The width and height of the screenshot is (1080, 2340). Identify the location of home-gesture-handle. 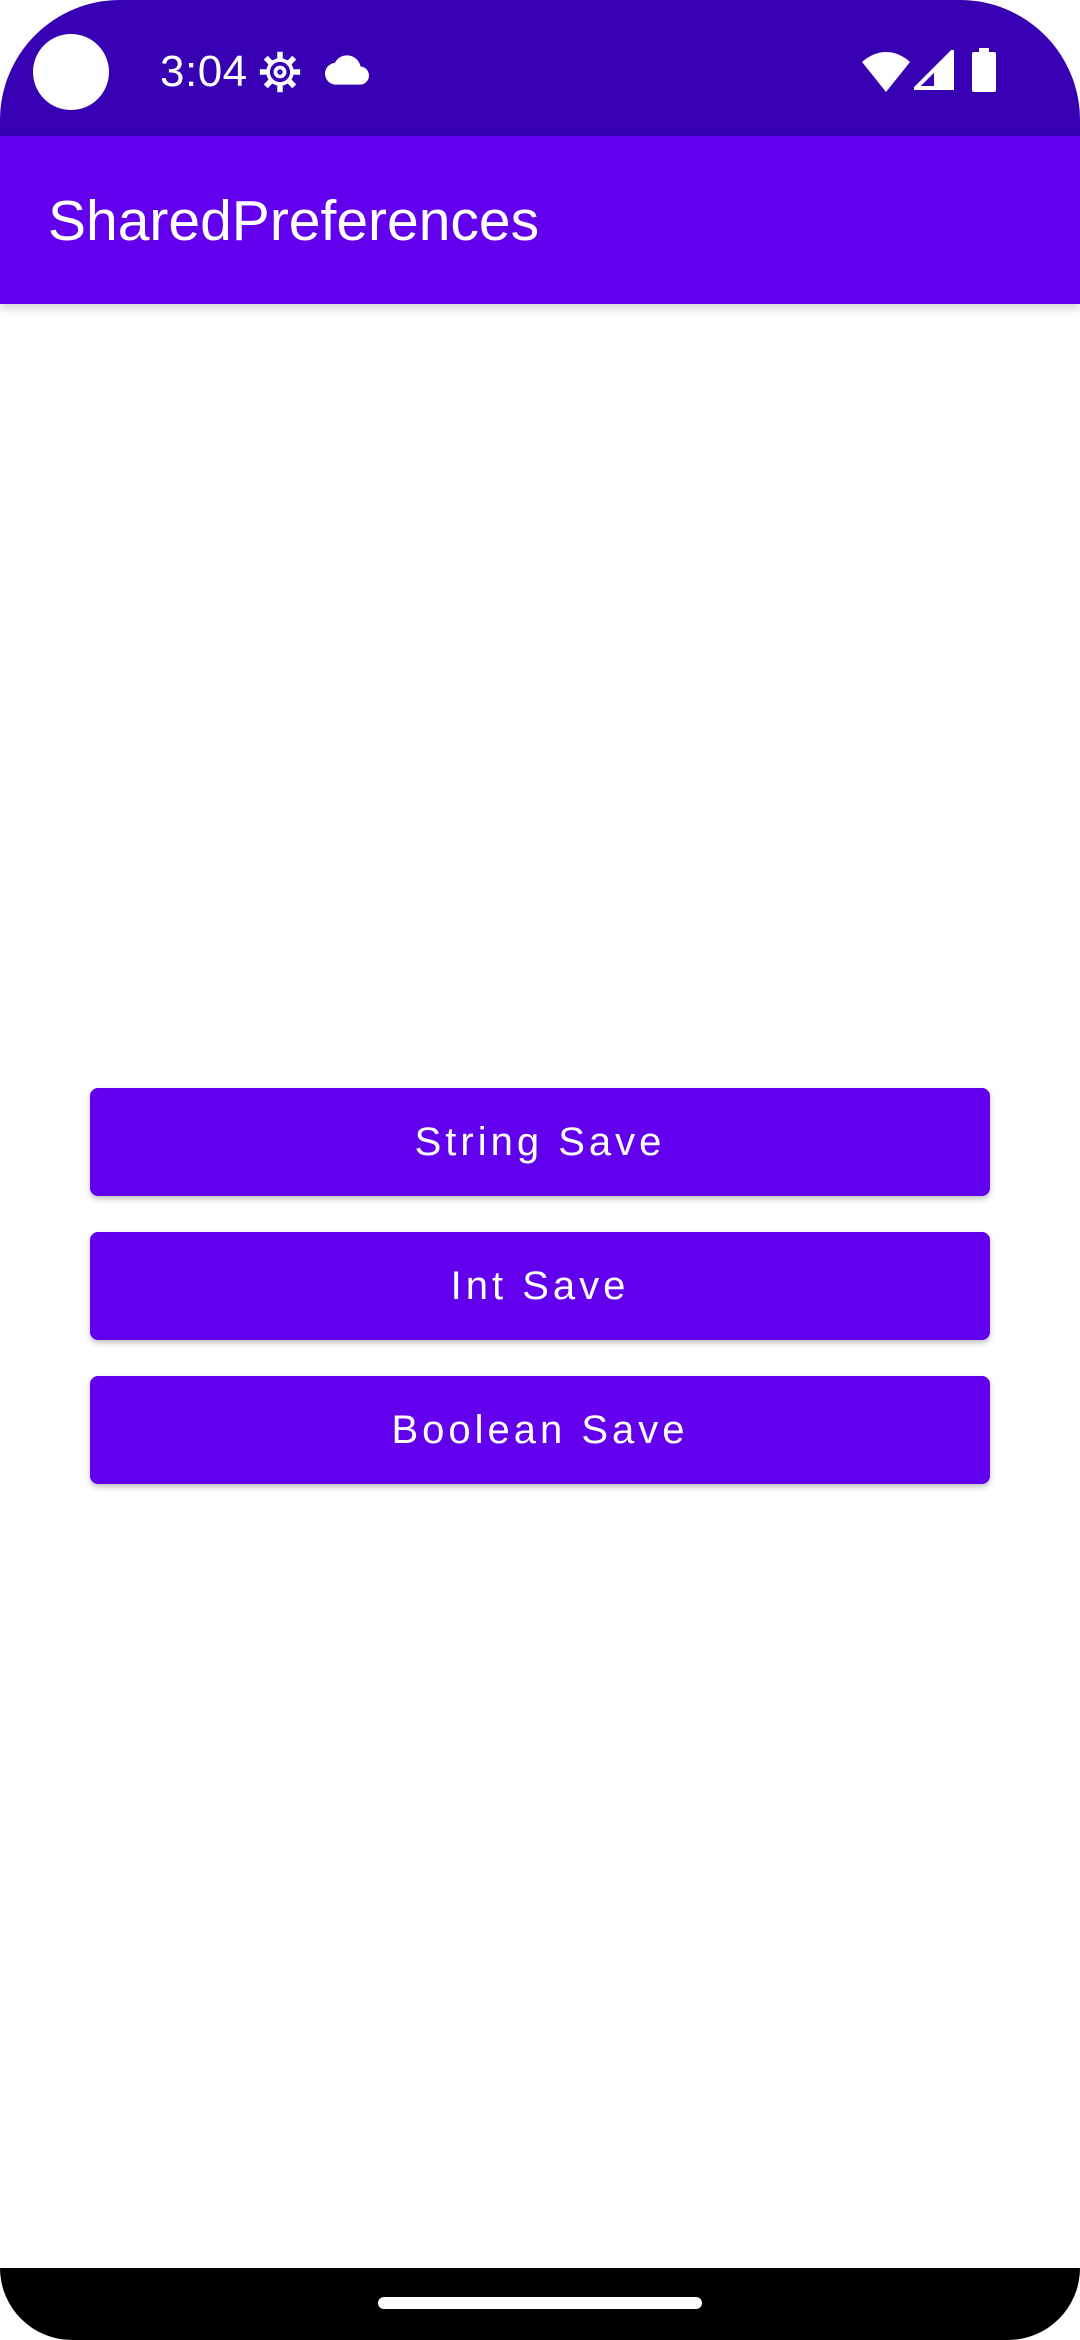
(540, 2303).